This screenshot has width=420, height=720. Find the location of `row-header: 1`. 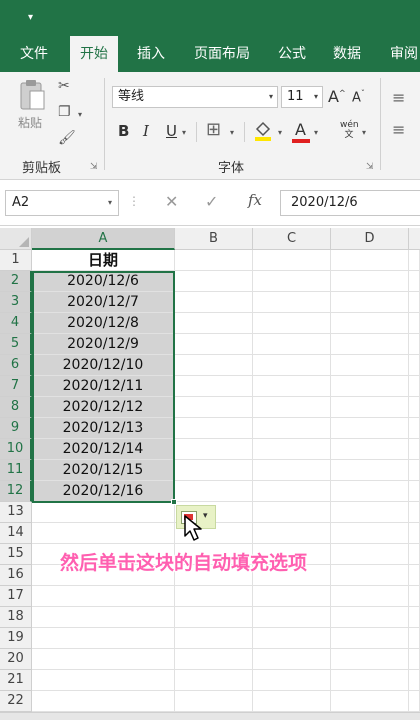

row-header: 1 is located at coordinates (16, 260).